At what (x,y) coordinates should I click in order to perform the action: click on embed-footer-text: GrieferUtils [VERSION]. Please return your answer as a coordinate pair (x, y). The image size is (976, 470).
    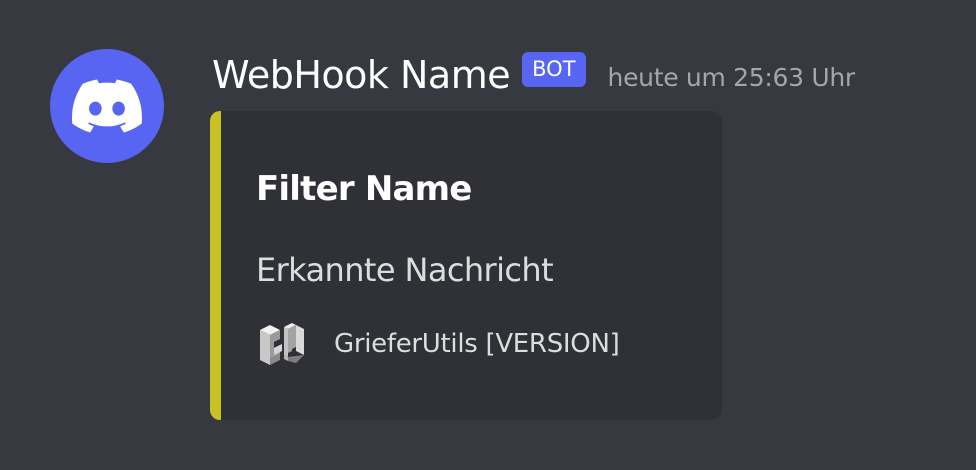
    Looking at the image, I should click on (477, 344).